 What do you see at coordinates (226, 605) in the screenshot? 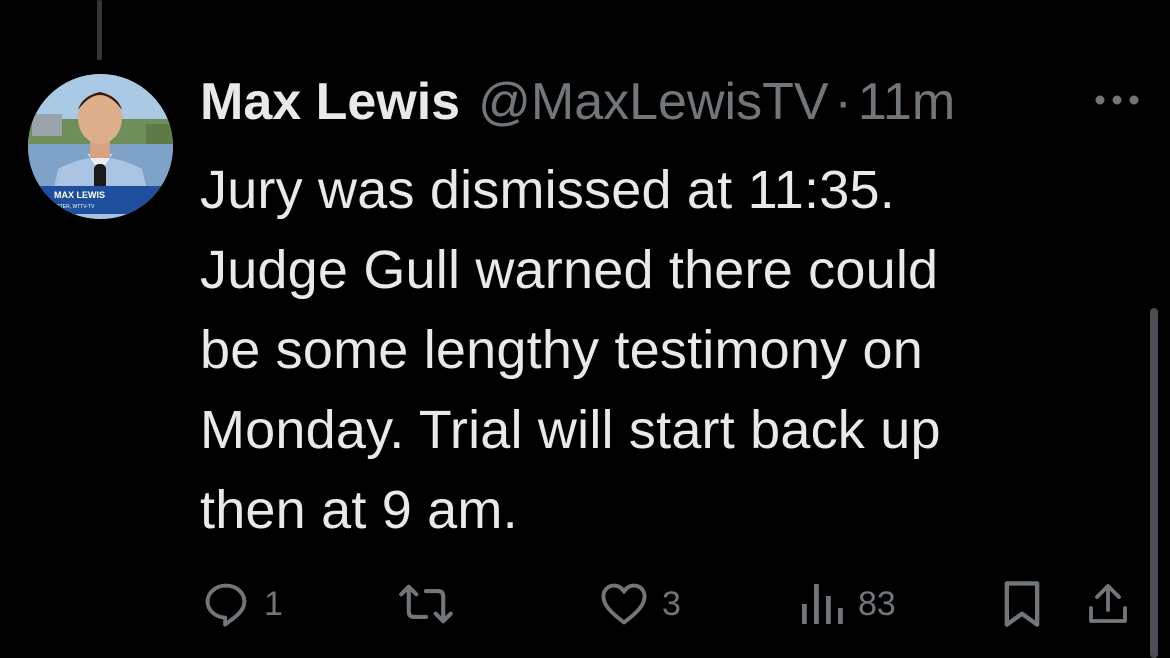
I see `reply-icon` at bounding box center [226, 605].